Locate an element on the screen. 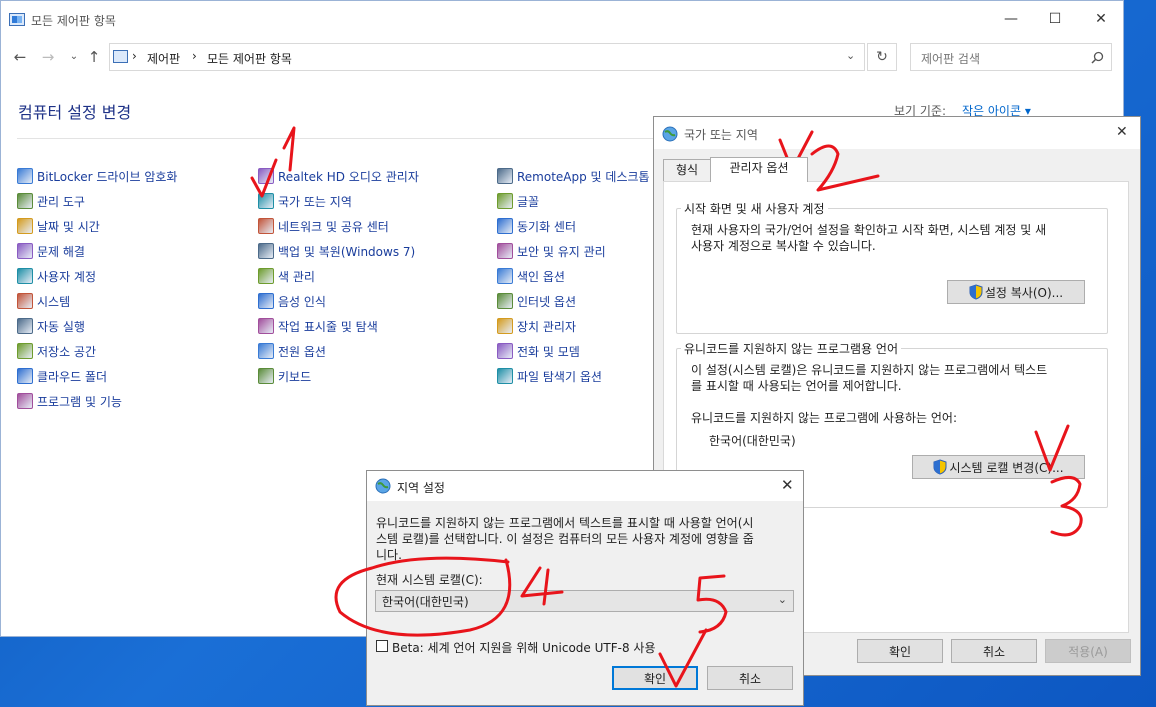 Image resolution: width=1156 pixels, height=707 pixels. control-panel-item: 시스템 is located at coordinates (43, 301).